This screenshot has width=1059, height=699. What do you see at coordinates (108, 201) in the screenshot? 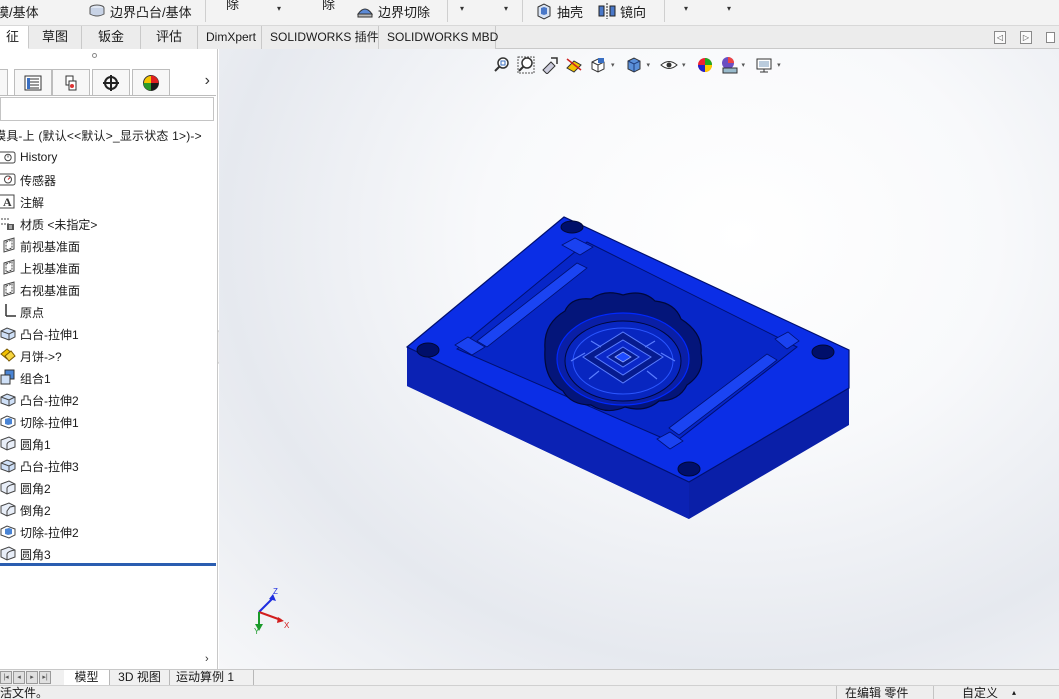
I see `tree-item-annotations: A 注解` at bounding box center [108, 201].